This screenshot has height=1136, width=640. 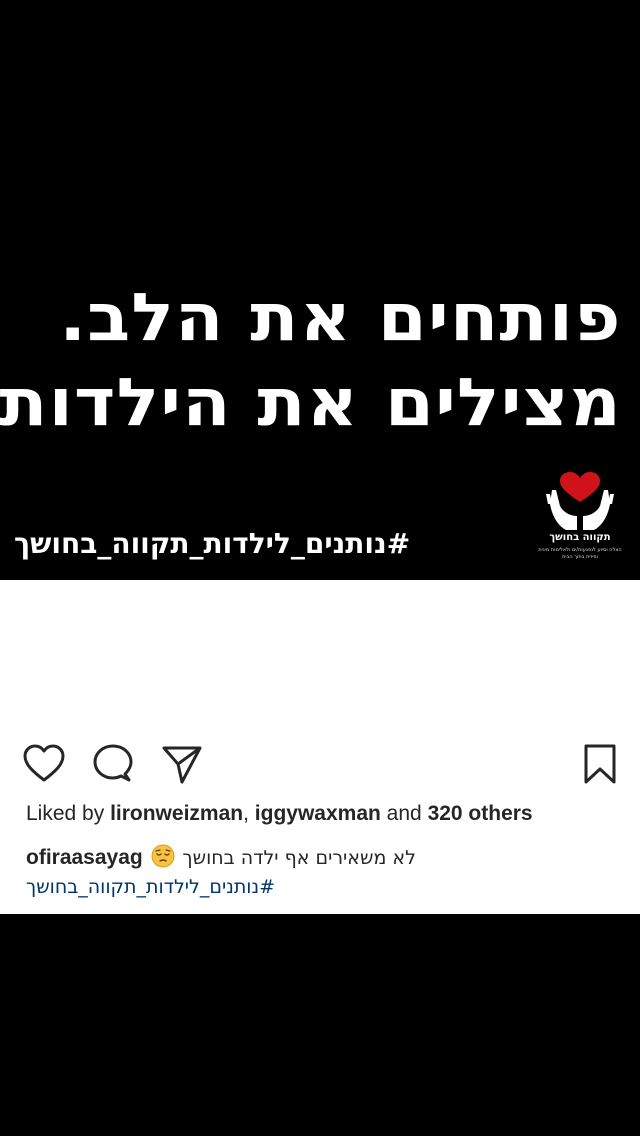 What do you see at coordinates (318, 813) in the screenshot?
I see `liked-by-user-2: iggywaxman` at bounding box center [318, 813].